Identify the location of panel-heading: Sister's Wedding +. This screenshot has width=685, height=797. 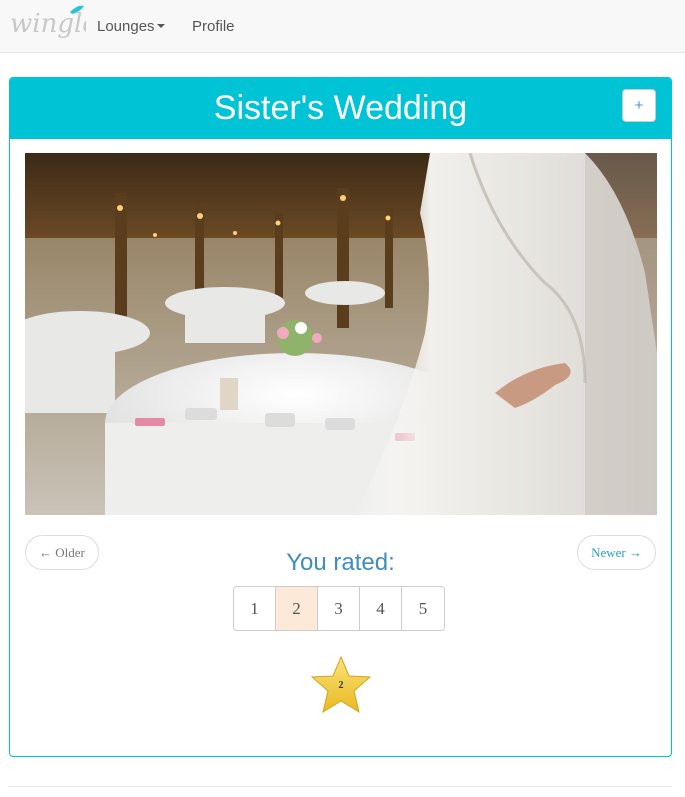
(340, 108).